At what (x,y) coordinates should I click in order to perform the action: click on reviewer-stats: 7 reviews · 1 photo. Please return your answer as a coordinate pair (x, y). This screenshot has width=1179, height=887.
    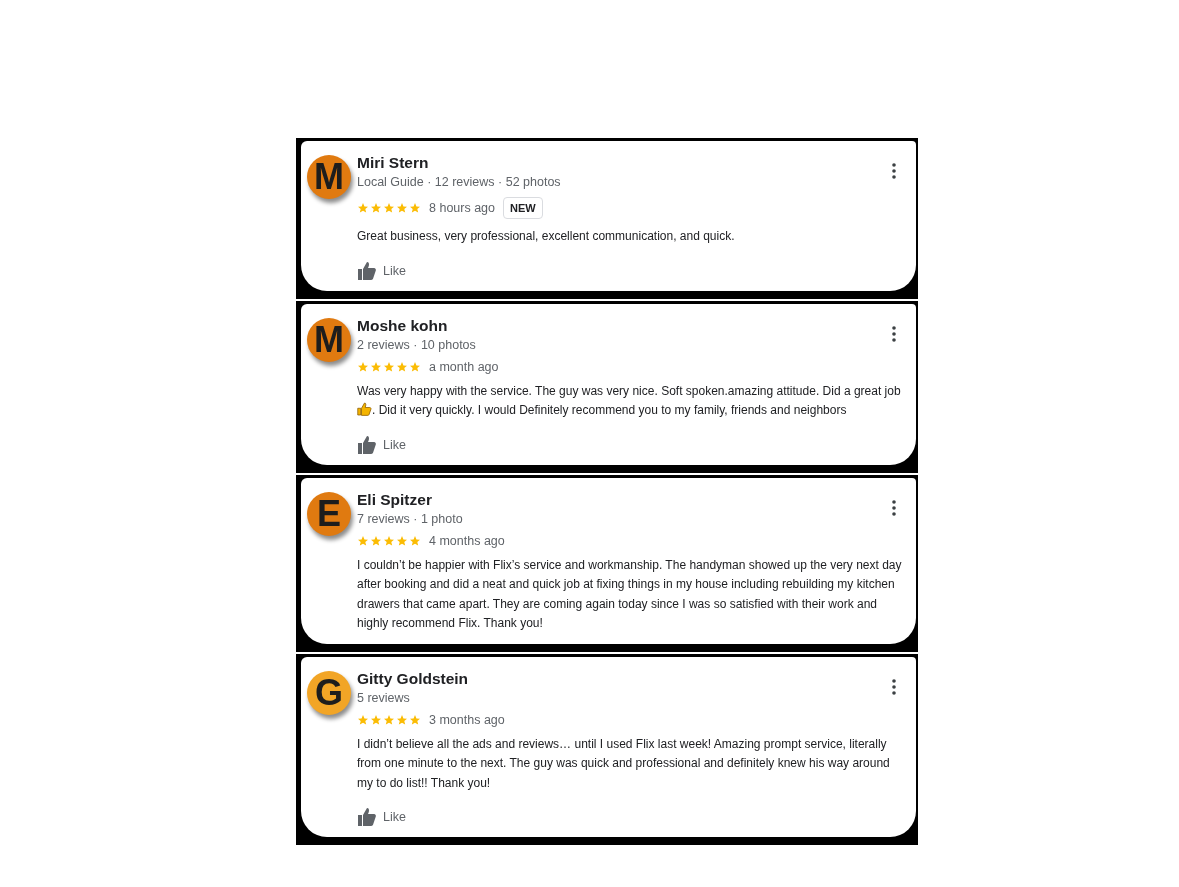
    Looking at the image, I should click on (410, 519).